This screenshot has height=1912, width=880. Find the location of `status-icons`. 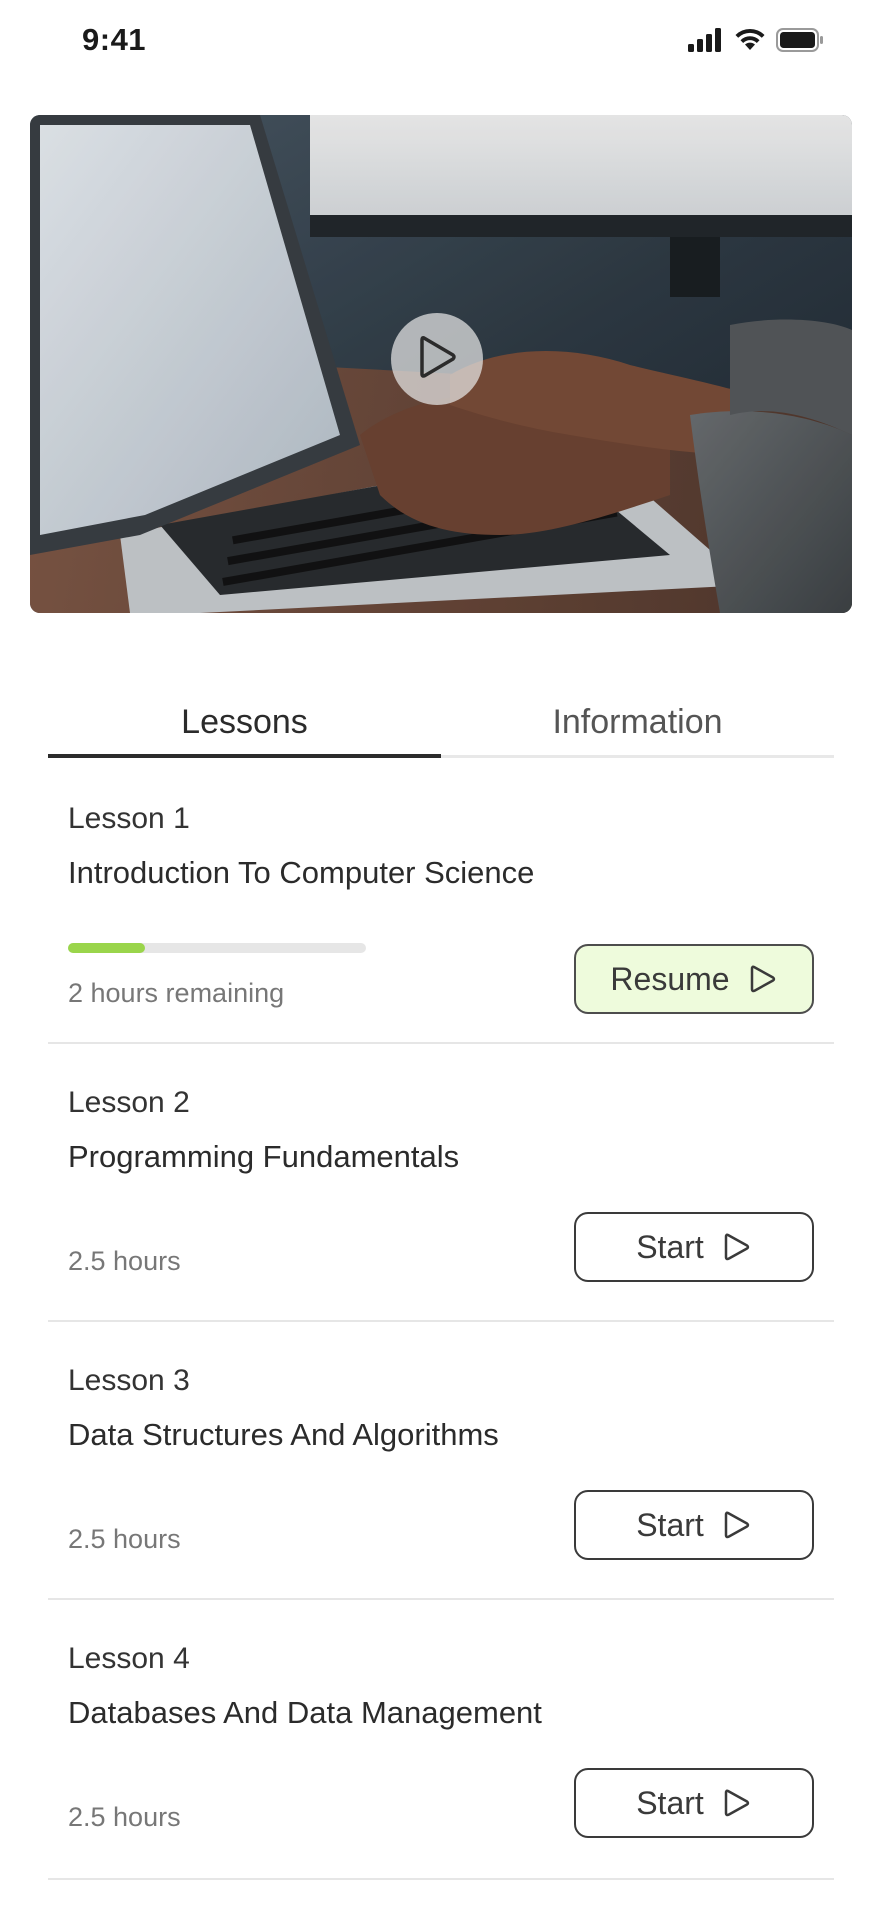

status-icons is located at coordinates (756, 40).